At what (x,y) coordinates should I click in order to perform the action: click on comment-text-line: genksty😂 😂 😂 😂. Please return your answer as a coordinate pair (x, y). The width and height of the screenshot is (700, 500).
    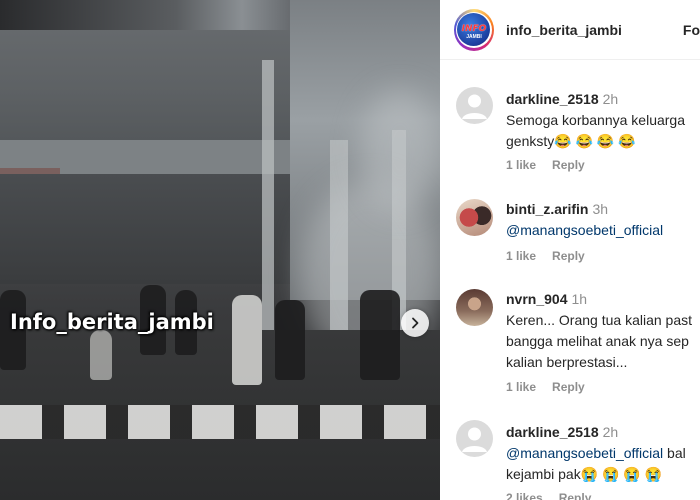
    Looking at the image, I should click on (571, 141).